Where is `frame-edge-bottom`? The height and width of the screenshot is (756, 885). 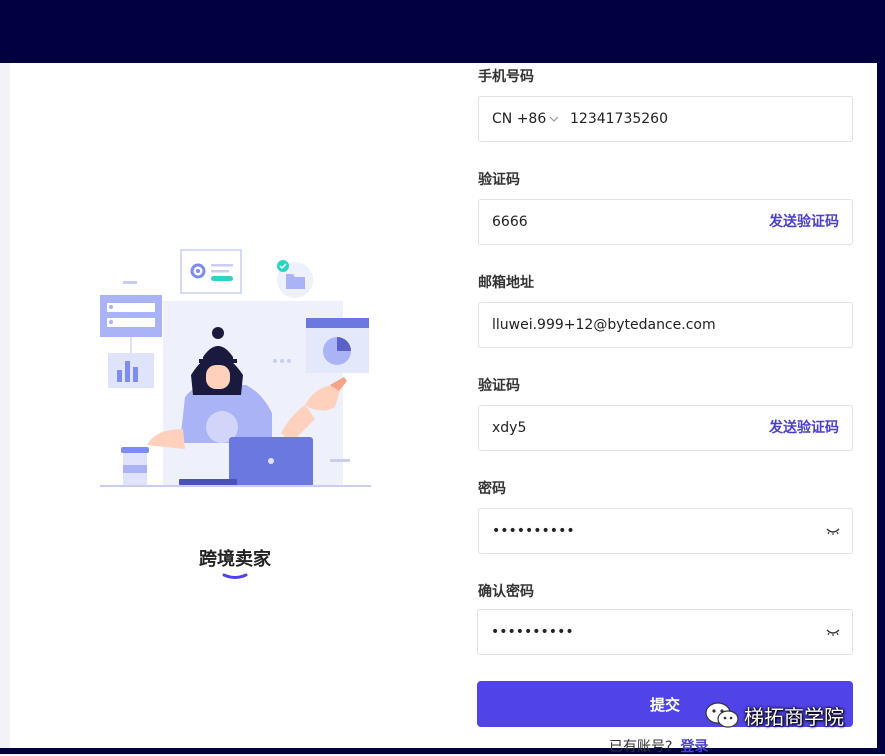 frame-edge-bottom is located at coordinates (442, 751).